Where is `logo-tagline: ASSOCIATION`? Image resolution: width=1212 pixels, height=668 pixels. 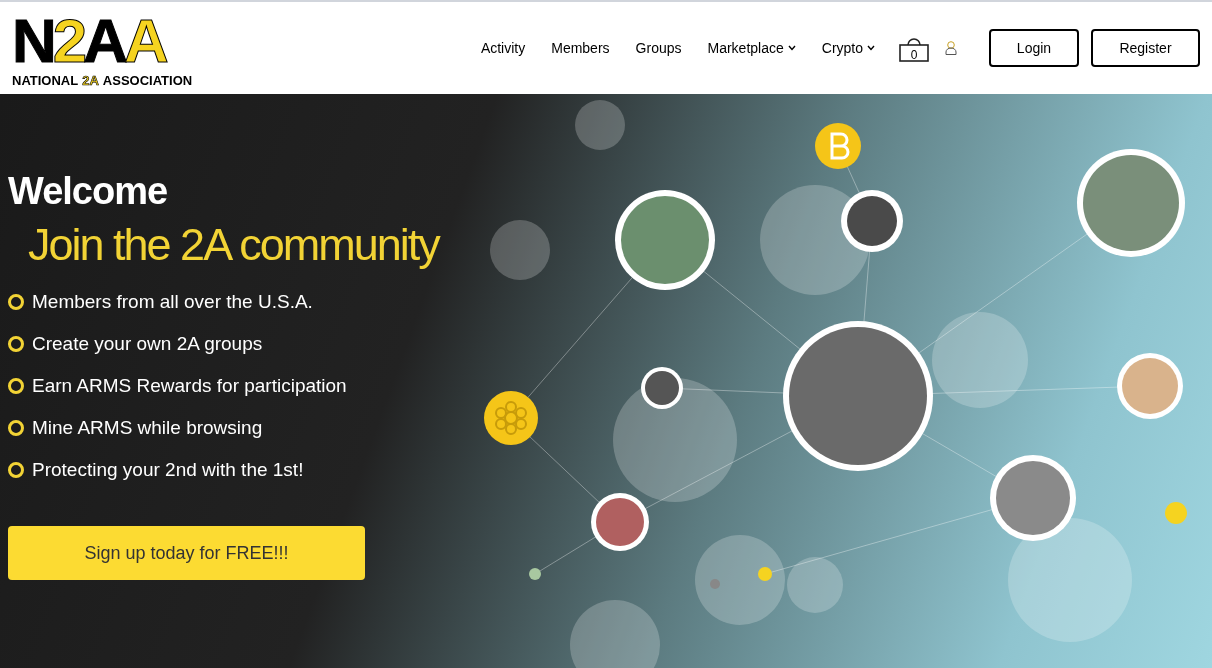
logo-tagline: ASSOCIATION is located at coordinates (147, 80).